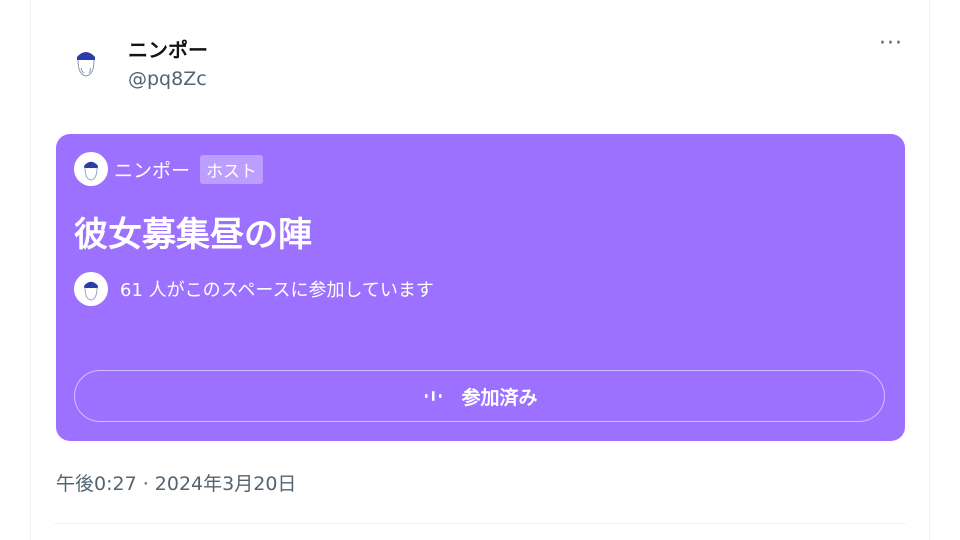 The image size is (960, 540). Describe the element at coordinates (929, 270) in the screenshot. I see `timeline-column-border-right` at that location.